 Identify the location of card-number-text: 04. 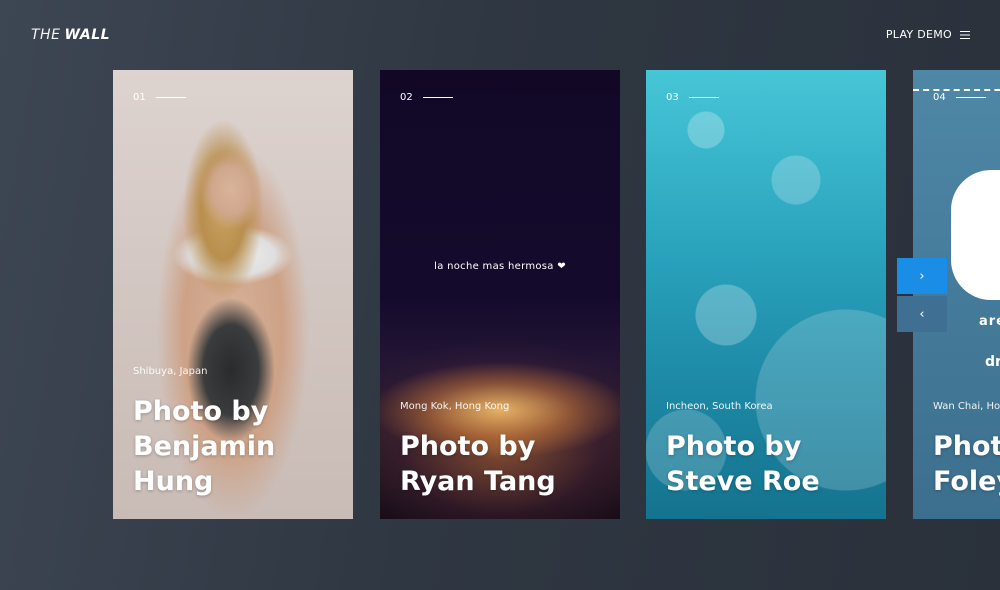
(939, 97).